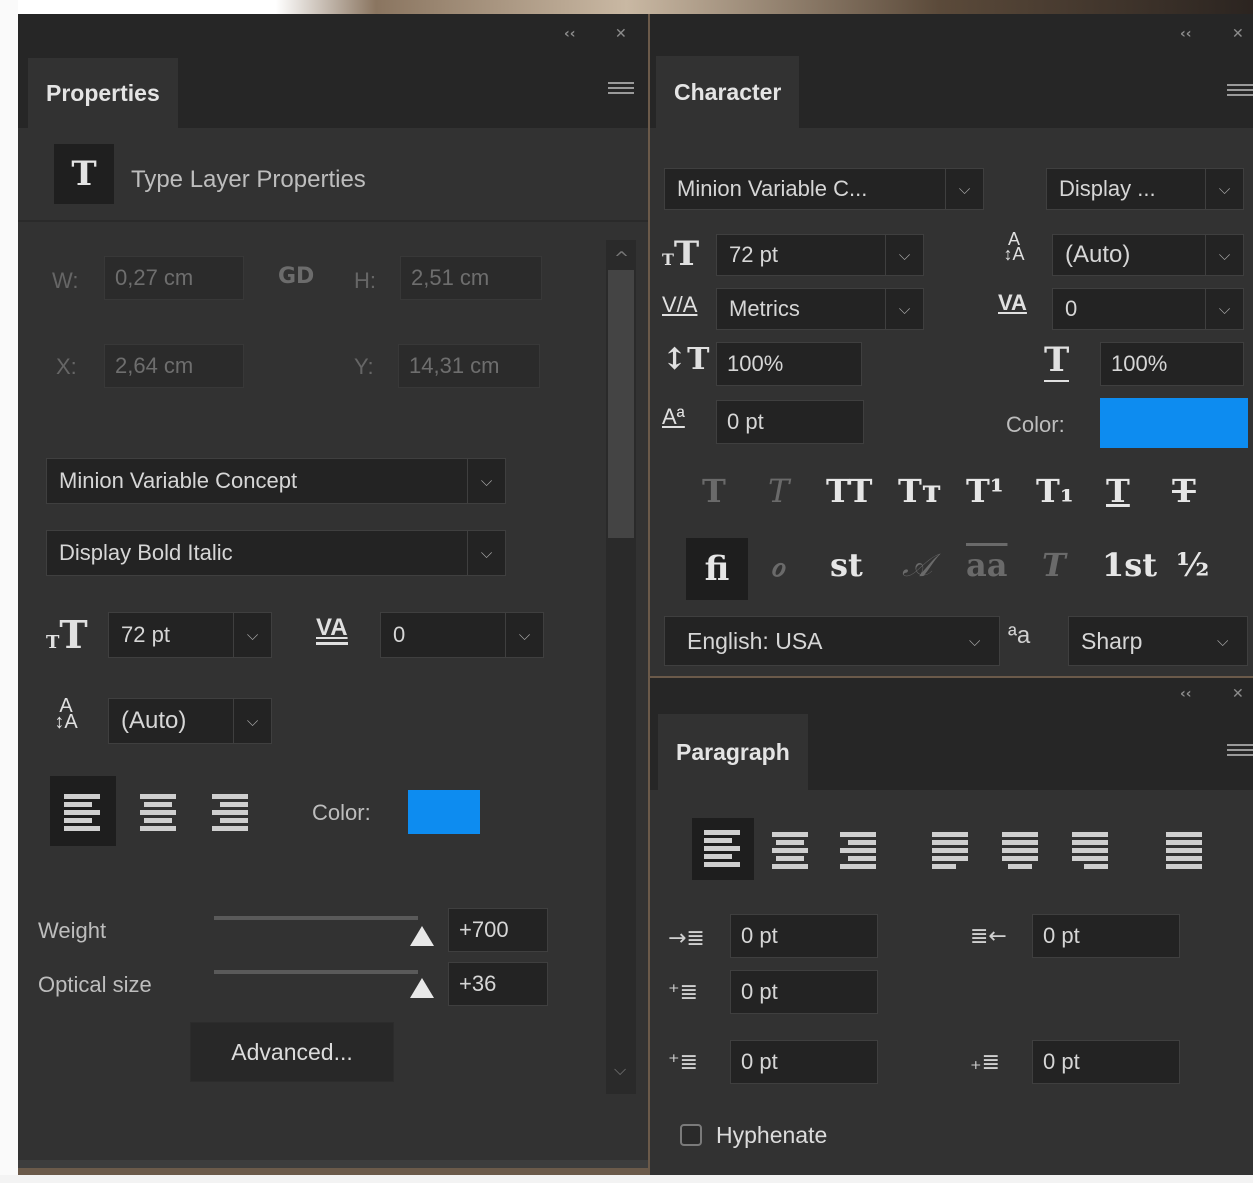  What do you see at coordinates (804, 936) in the screenshot?
I see `indent-left-field: 0 pt` at bounding box center [804, 936].